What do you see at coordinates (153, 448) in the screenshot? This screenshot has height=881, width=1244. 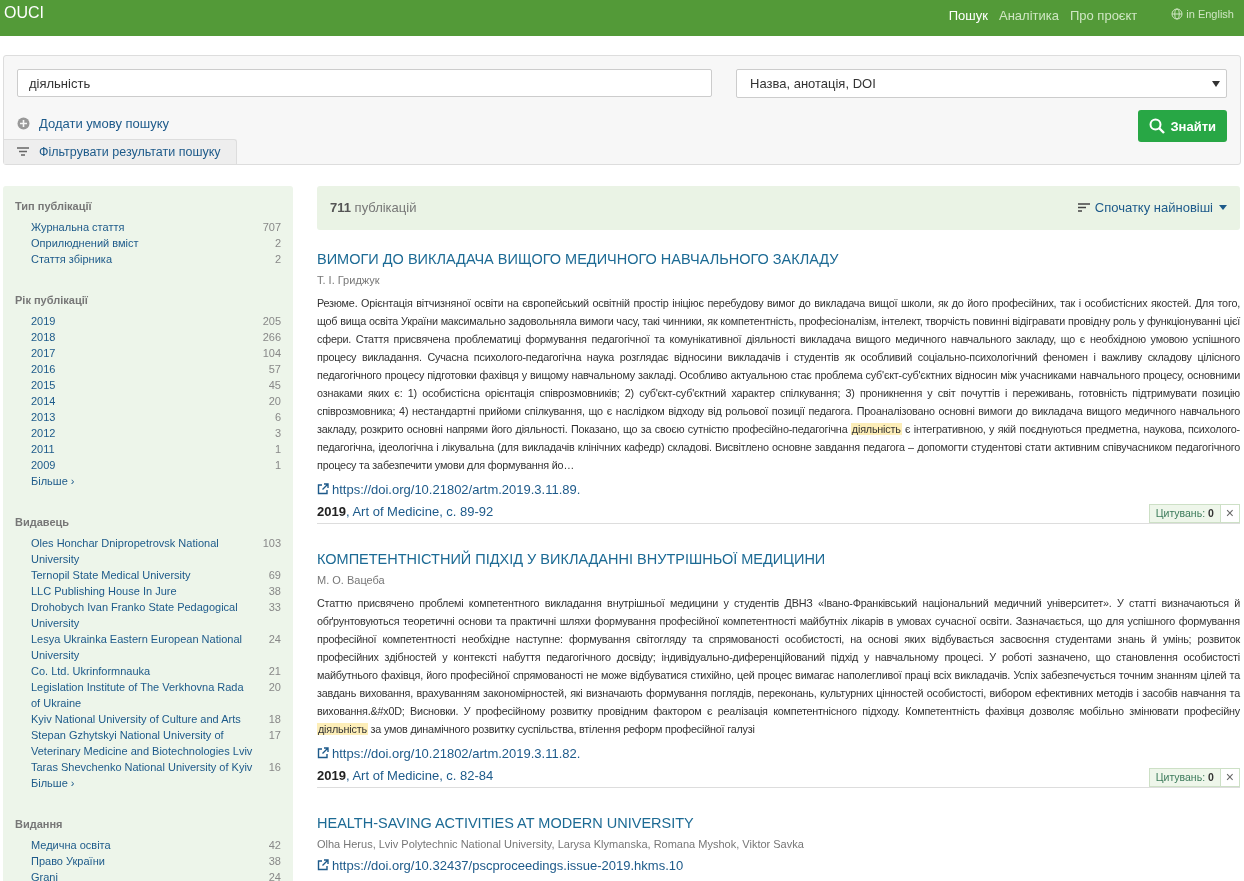 I see `facet-link: 2011` at bounding box center [153, 448].